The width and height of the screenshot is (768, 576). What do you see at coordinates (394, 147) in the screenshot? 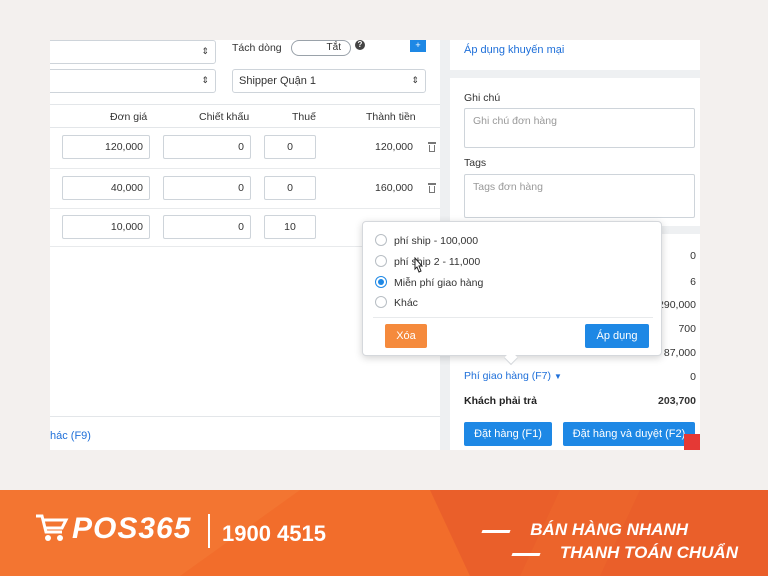
I see `row1-total: 120,000` at bounding box center [394, 147].